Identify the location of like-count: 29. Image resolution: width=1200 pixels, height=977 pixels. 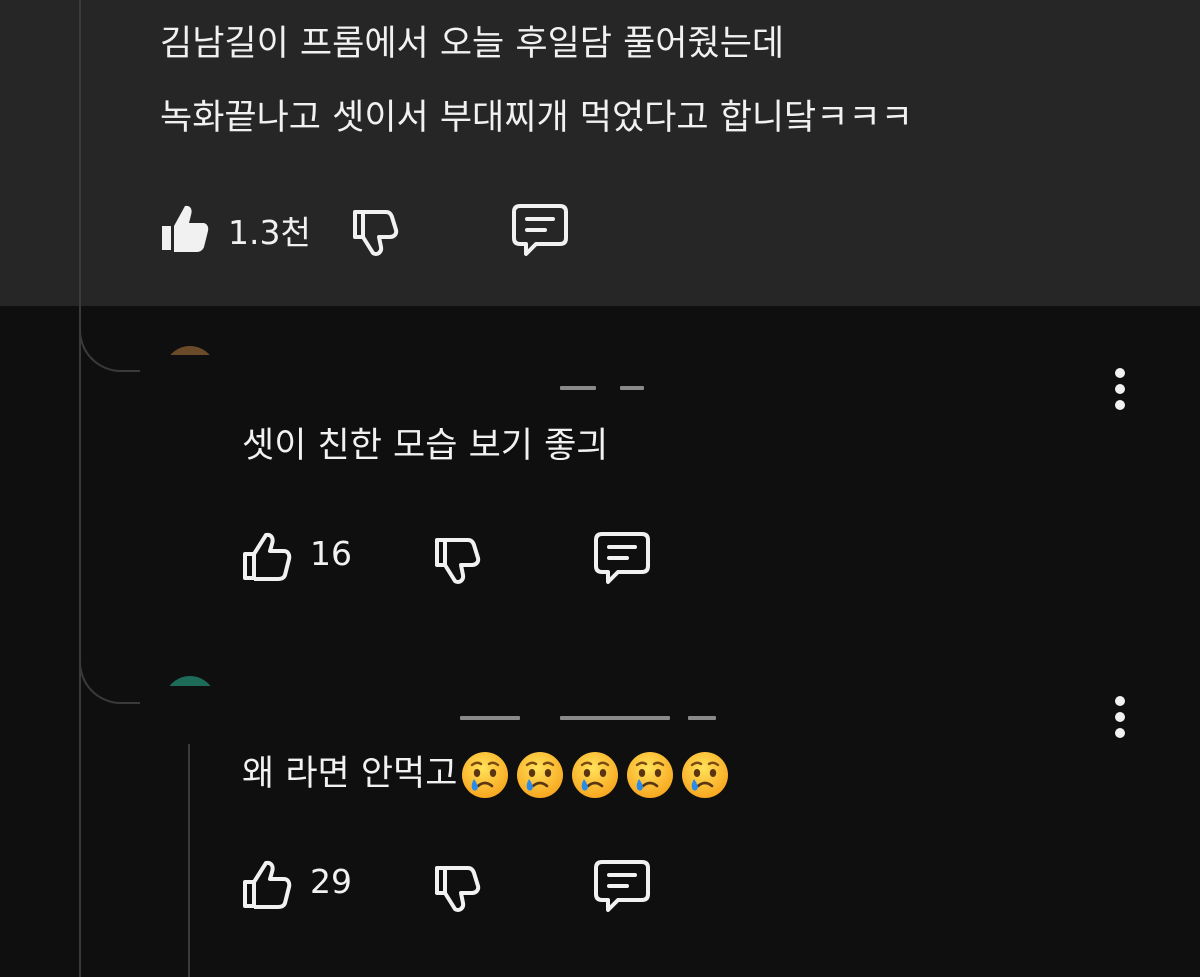
(331, 881).